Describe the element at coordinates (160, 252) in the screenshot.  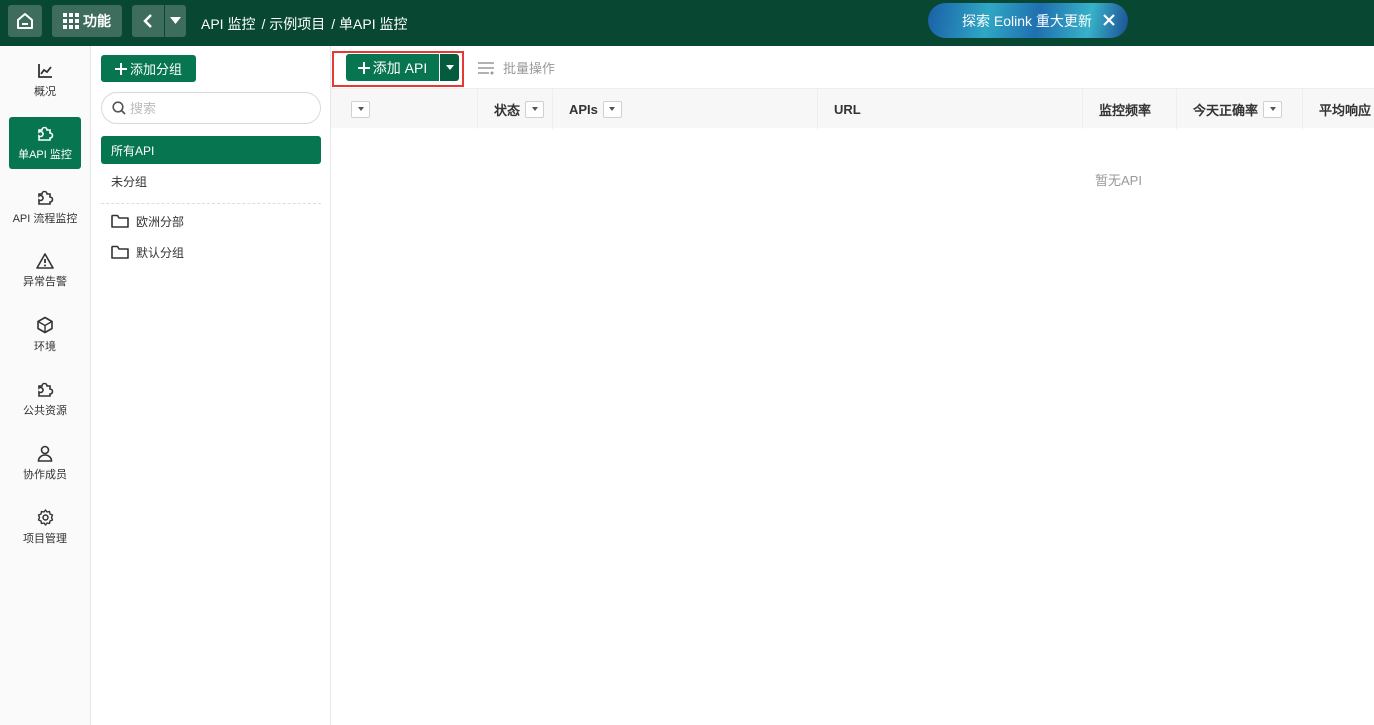
I see `folder-label: 默认分组` at that location.